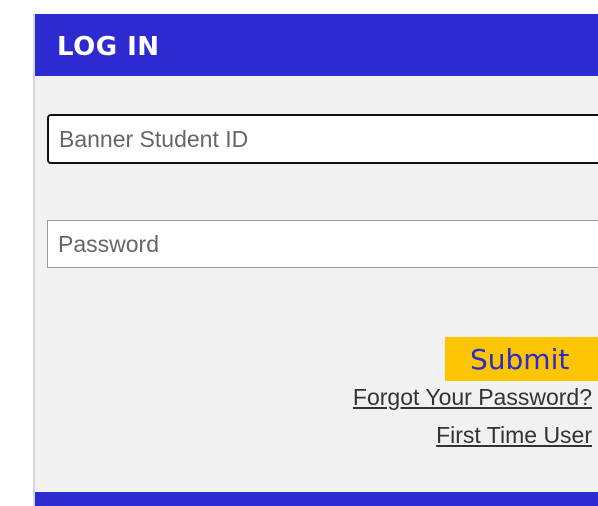  Describe the element at coordinates (316, 499) in the screenshot. I see `footer-bar` at that location.